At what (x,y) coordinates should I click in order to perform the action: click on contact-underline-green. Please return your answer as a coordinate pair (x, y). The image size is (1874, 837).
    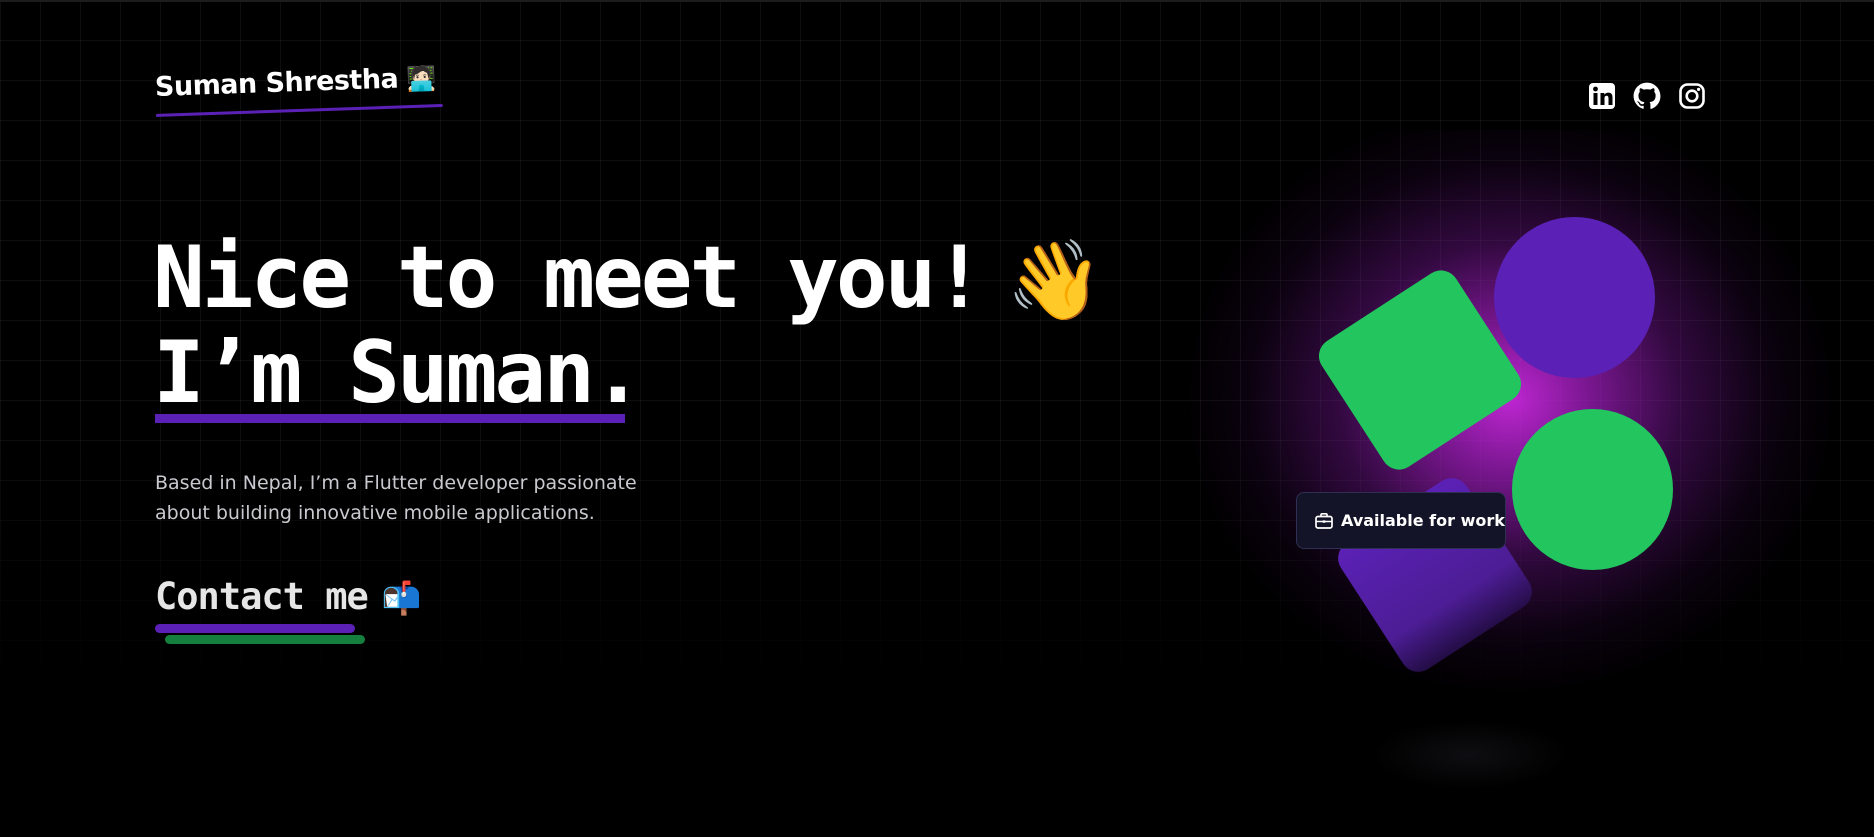
    Looking at the image, I should click on (265, 639).